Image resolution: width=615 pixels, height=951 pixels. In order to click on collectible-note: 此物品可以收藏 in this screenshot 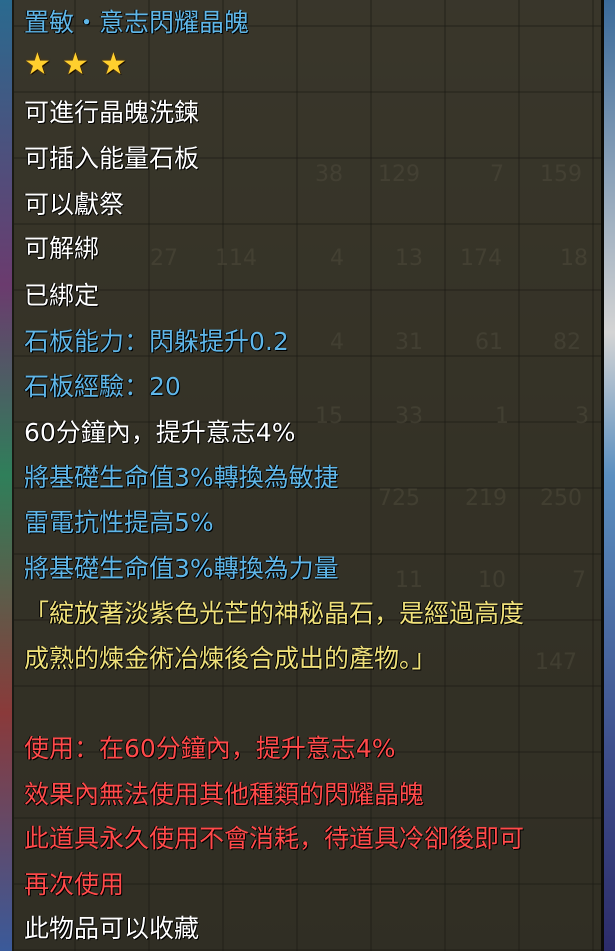, I will do `click(112, 928)`.